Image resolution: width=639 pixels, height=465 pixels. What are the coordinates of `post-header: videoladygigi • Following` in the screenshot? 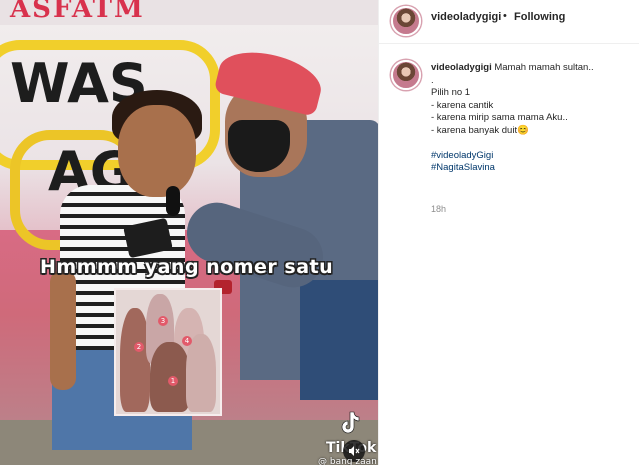 It's located at (509, 22).